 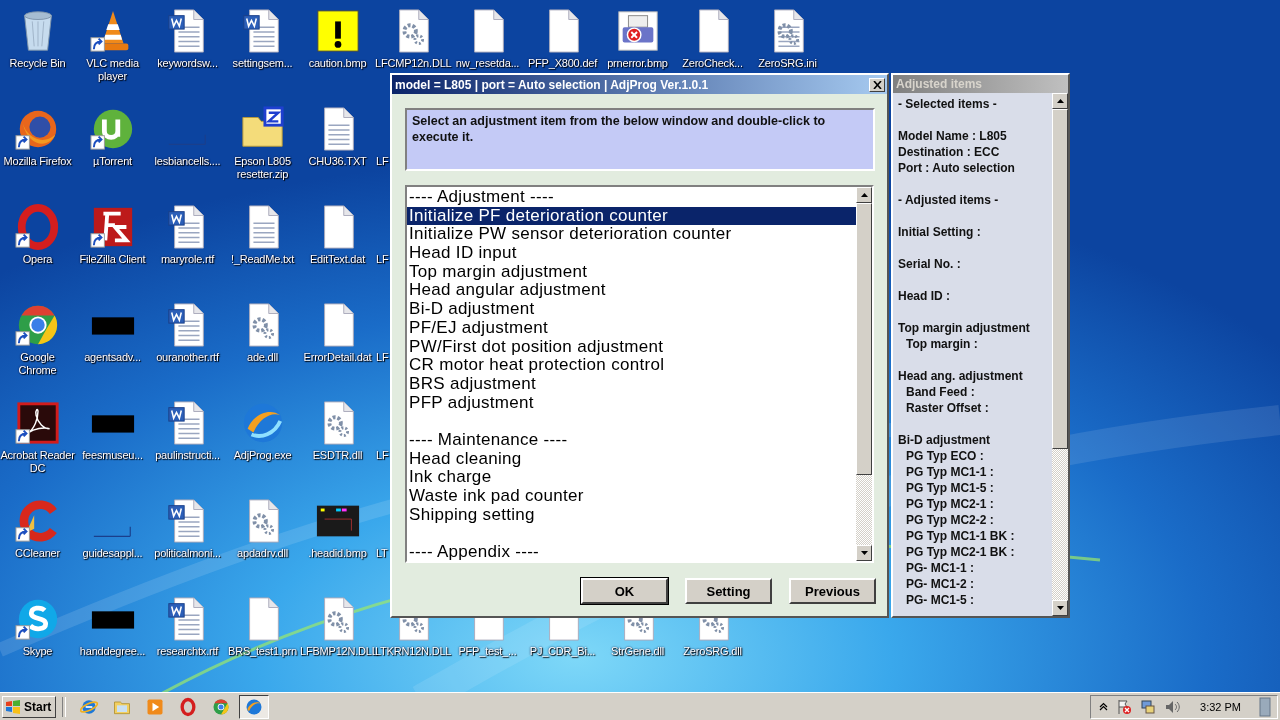 I want to click on info-line: - Adjusted items -, so click(x=949, y=200).